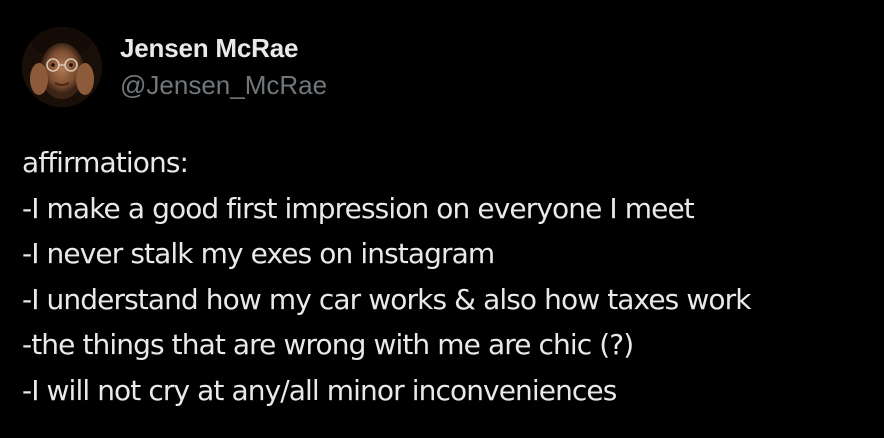 The image size is (884, 438). What do you see at coordinates (223, 48) in the screenshot?
I see `author-display-name: Jensen McRae` at bounding box center [223, 48].